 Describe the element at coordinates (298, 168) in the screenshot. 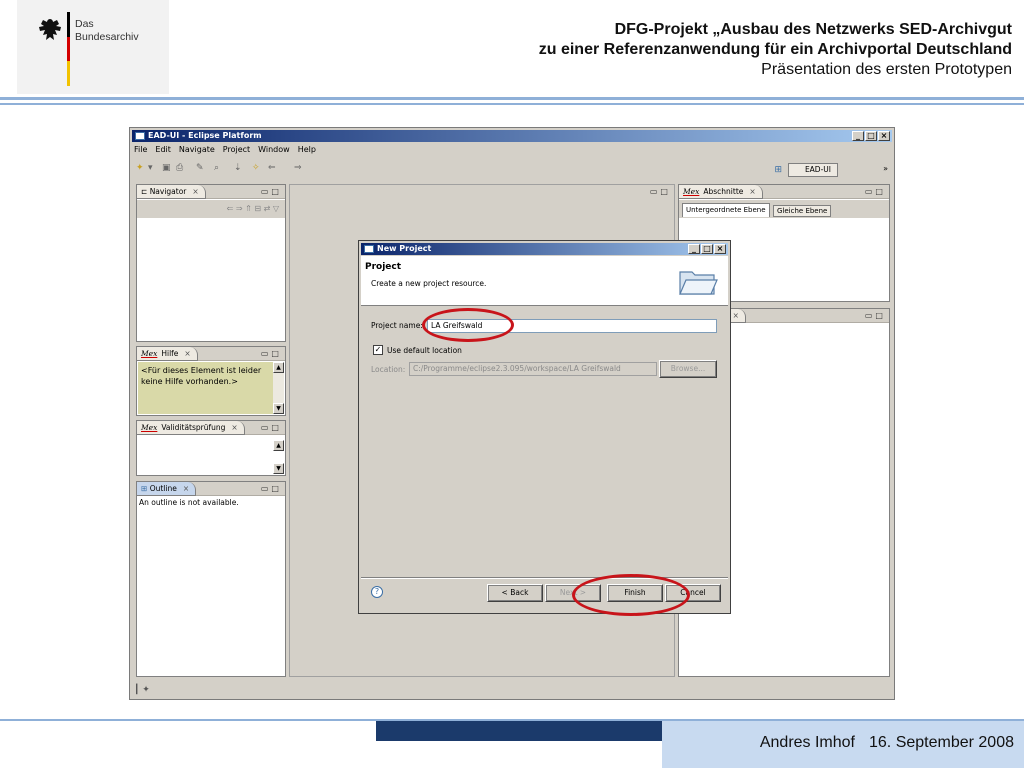

I see `forward-arrow-icon: ⇒` at that location.